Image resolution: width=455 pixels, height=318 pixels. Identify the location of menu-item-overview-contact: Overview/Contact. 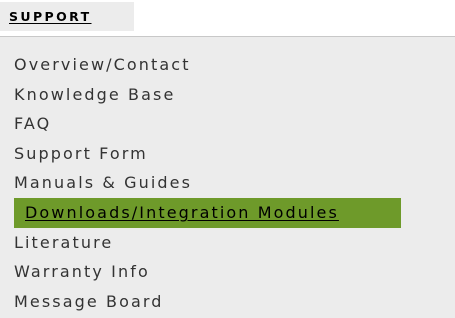
(227, 65).